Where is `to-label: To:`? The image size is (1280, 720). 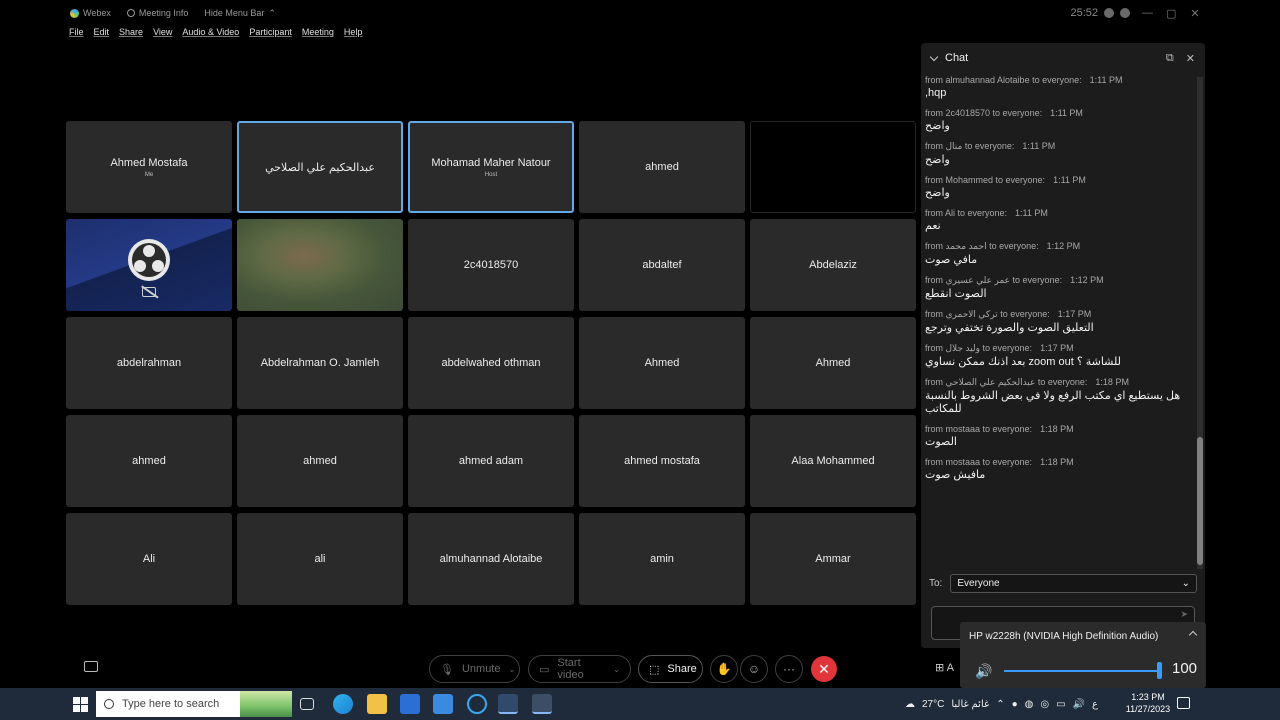 to-label: To: is located at coordinates (936, 583).